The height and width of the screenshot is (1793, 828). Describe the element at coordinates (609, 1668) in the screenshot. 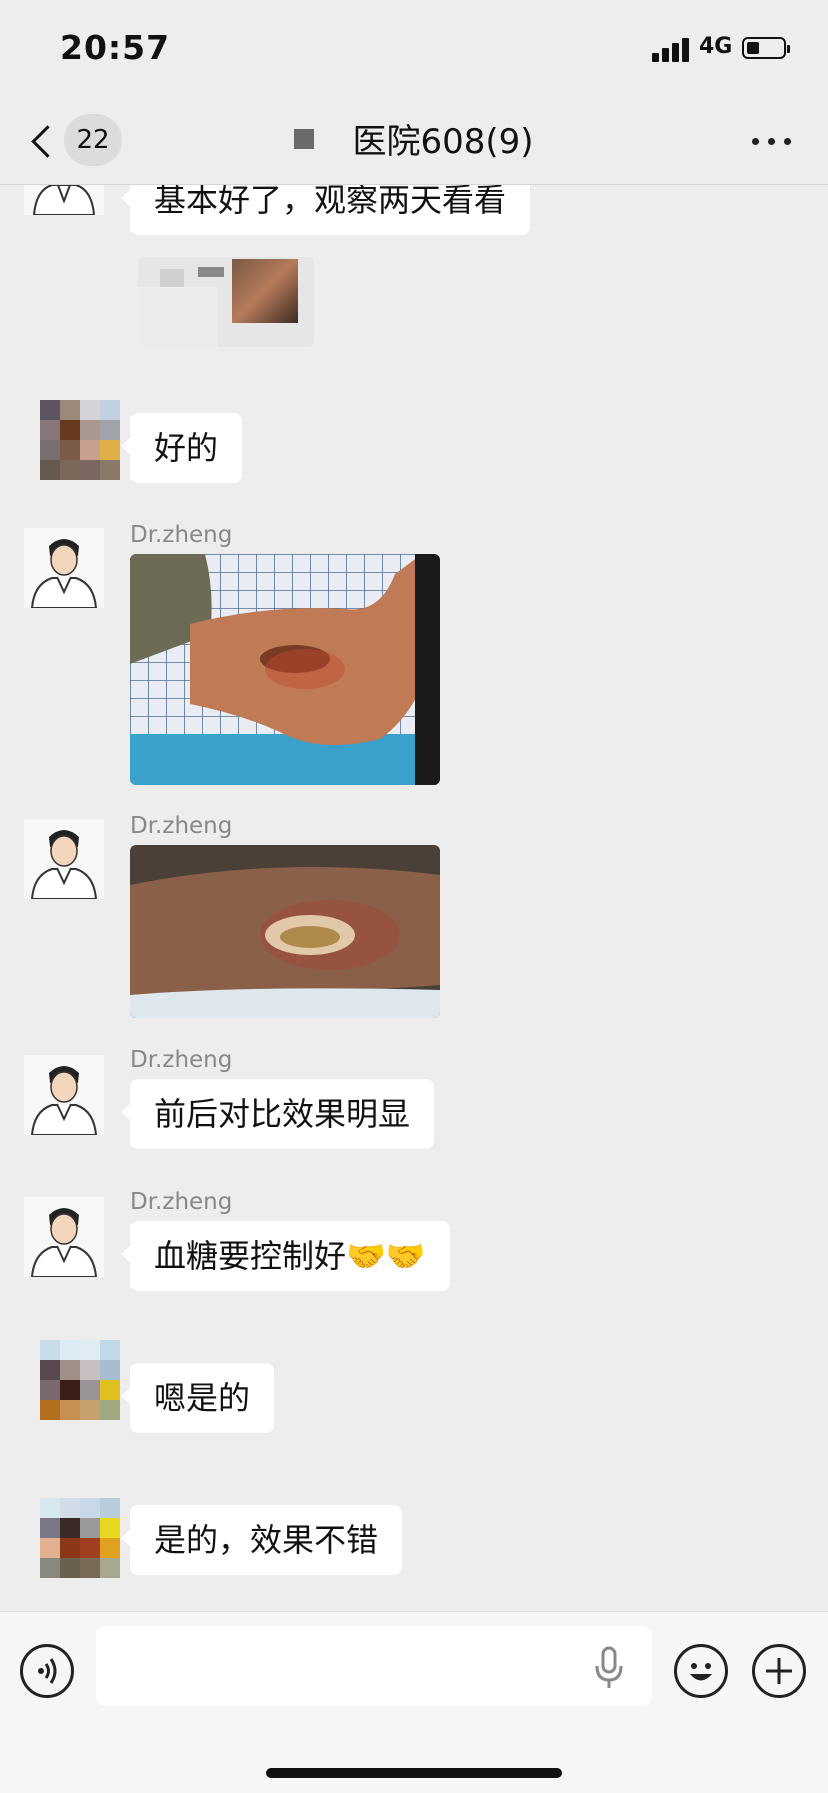

I see `microphone-icon` at that location.